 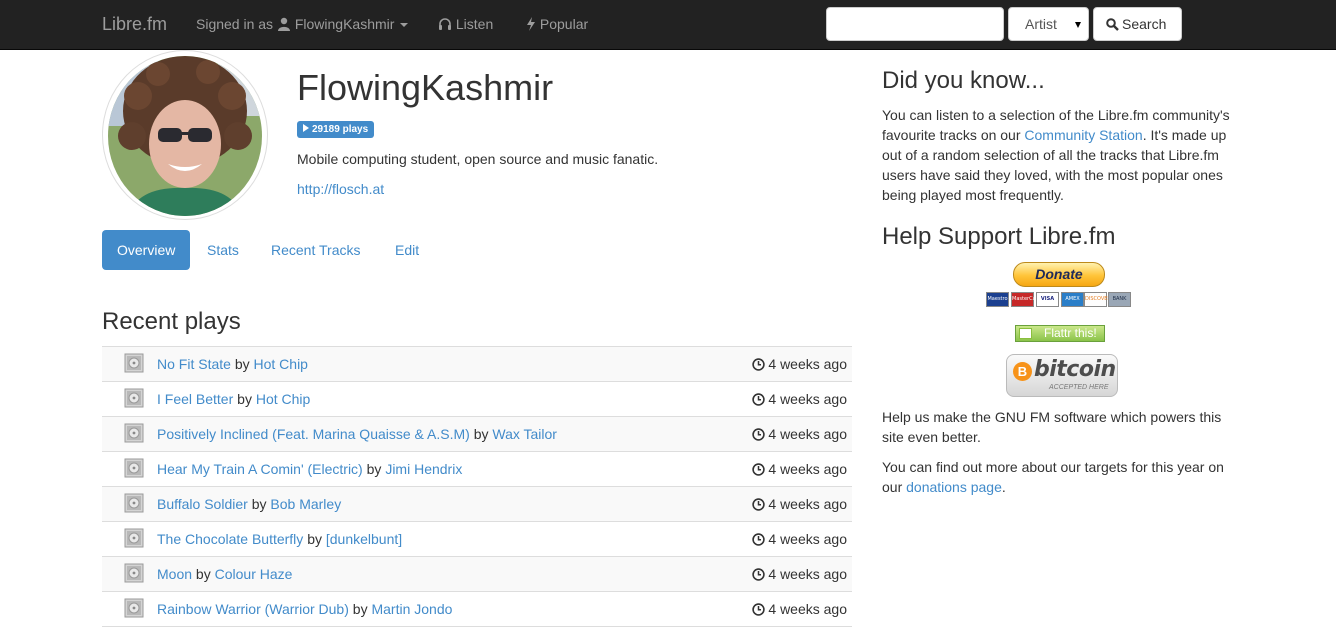 I want to click on nav-listen-link: Listen, so click(x=465, y=24).